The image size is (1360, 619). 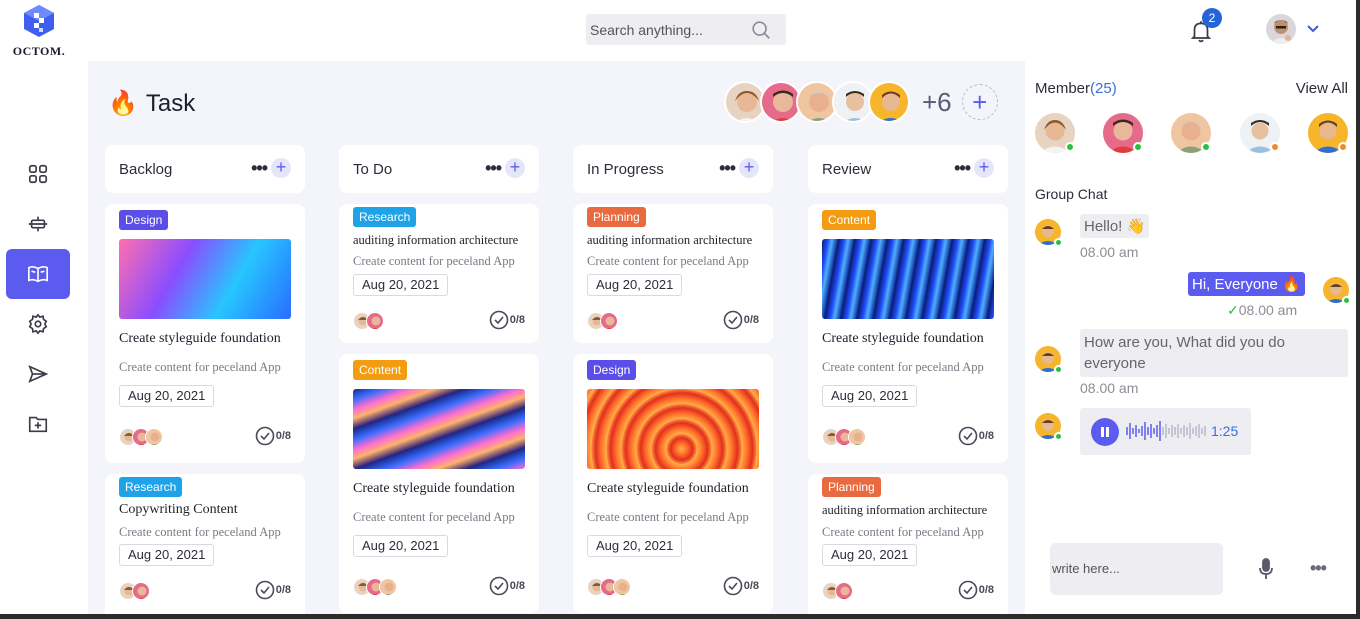 I want to click on sidebar: OCTOM., so click(x=44, y=309).